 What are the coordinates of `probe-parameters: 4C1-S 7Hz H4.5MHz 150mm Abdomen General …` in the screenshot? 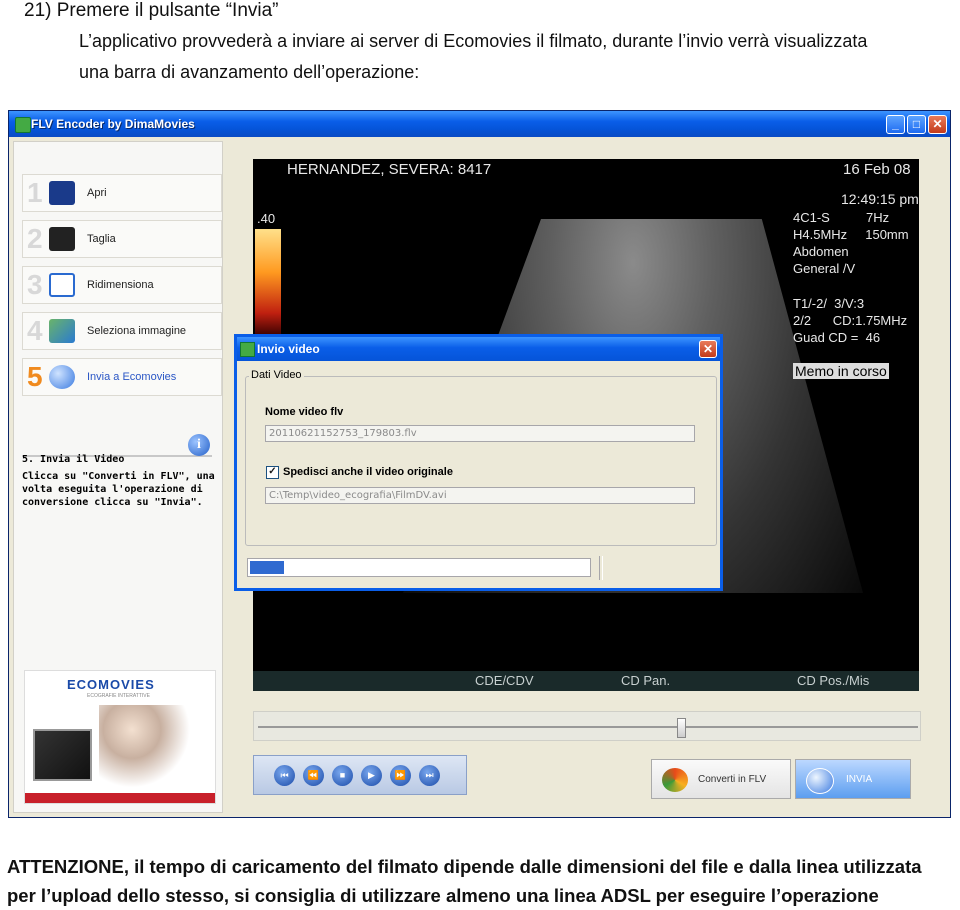 It's located at (851, 243).